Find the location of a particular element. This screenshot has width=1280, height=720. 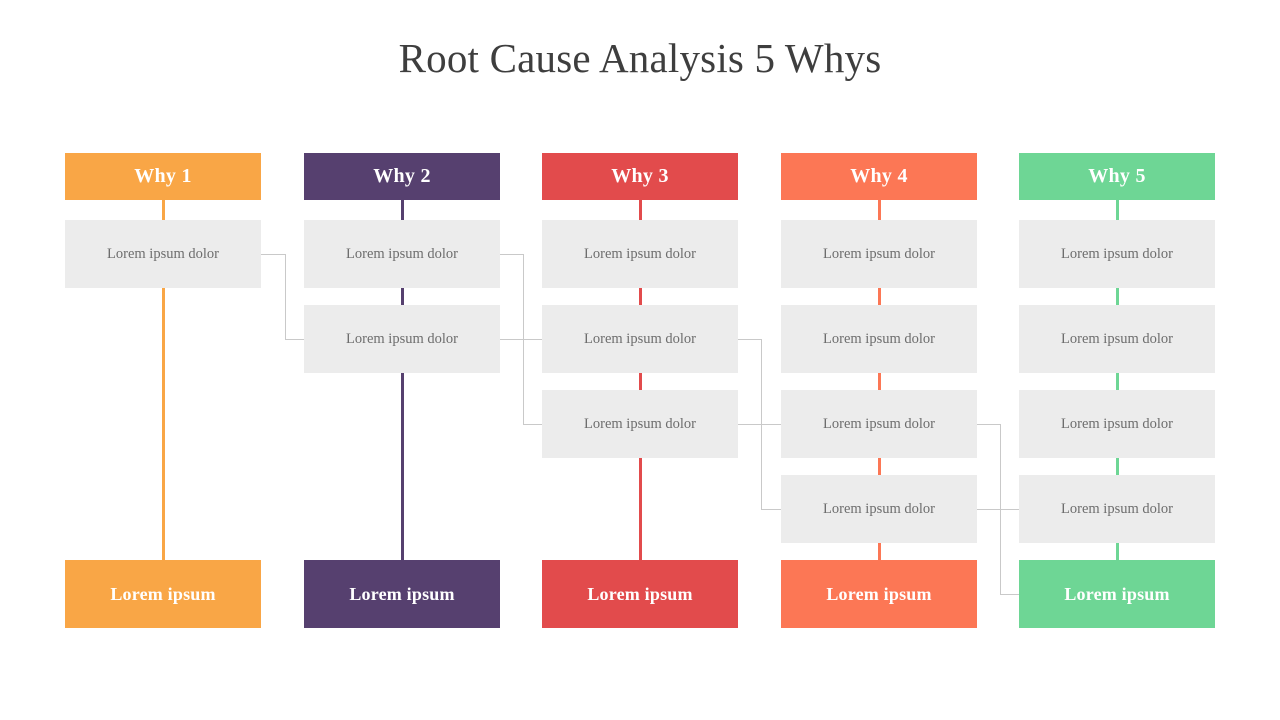

root-cause-why-3: Lorem ipsum is located at coordinates (640, 594).